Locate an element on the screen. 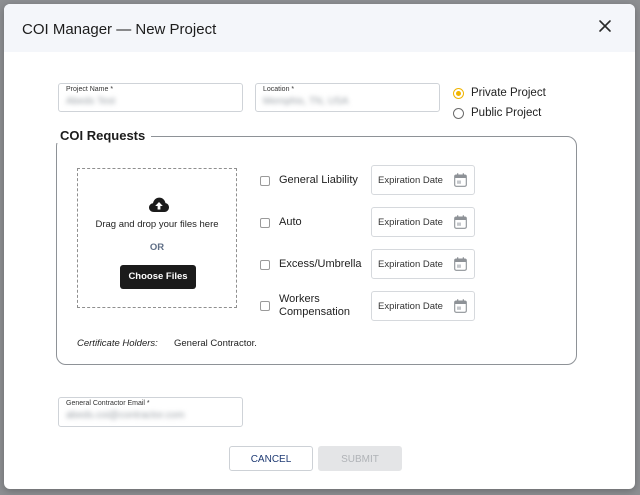  choose-files-button: Choose Files is located at coordinates (158, 277).